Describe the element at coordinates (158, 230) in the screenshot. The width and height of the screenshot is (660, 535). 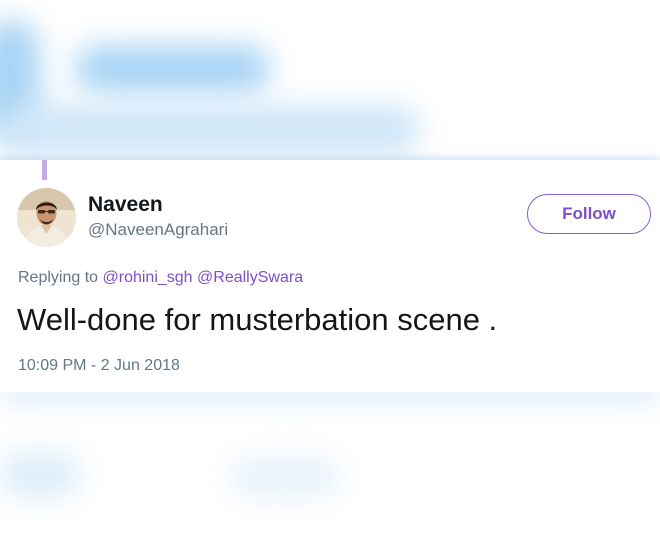
I see `user-handle: @NaveenAgrahari` at that location.